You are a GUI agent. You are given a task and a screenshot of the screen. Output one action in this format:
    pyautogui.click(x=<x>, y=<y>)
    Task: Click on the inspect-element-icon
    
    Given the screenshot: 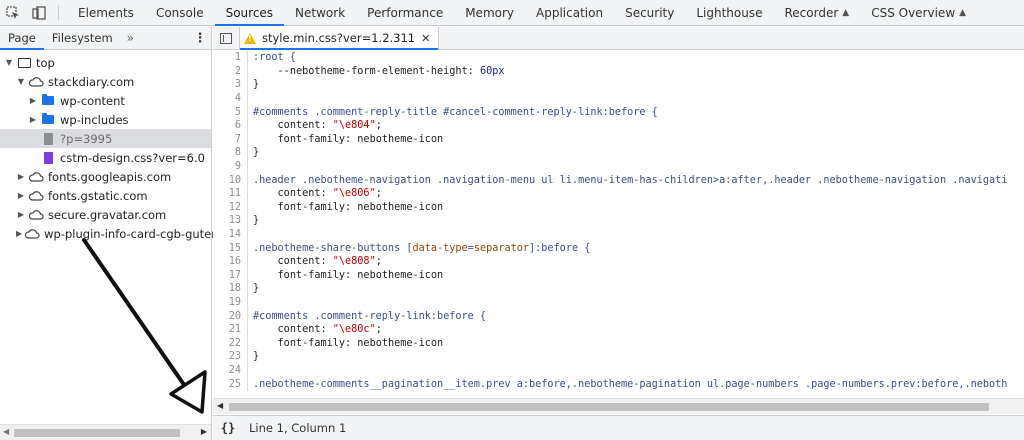 What is the action you would take?
    pyautogui.click(x=13, y=13)
    